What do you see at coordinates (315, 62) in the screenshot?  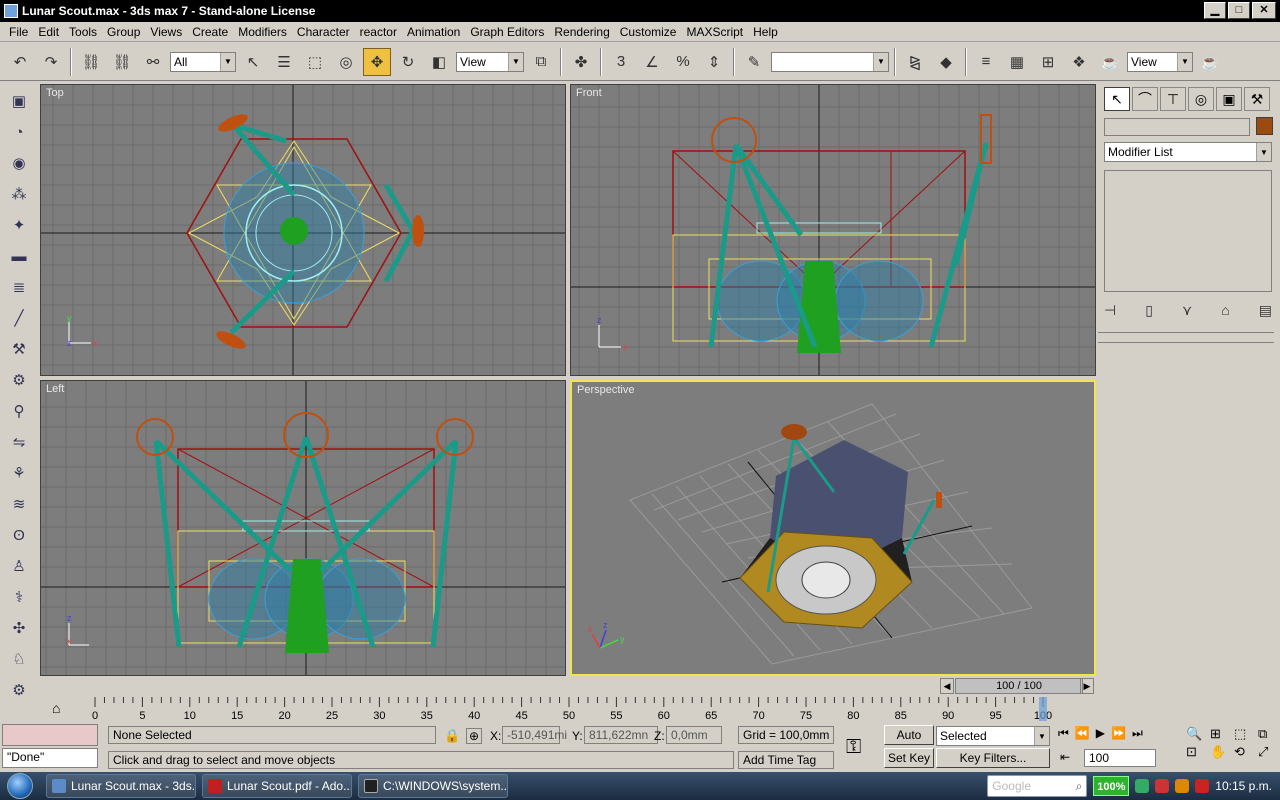 I see `rectangular-selection-icon: ⬚` at bounding box center [315, 62].